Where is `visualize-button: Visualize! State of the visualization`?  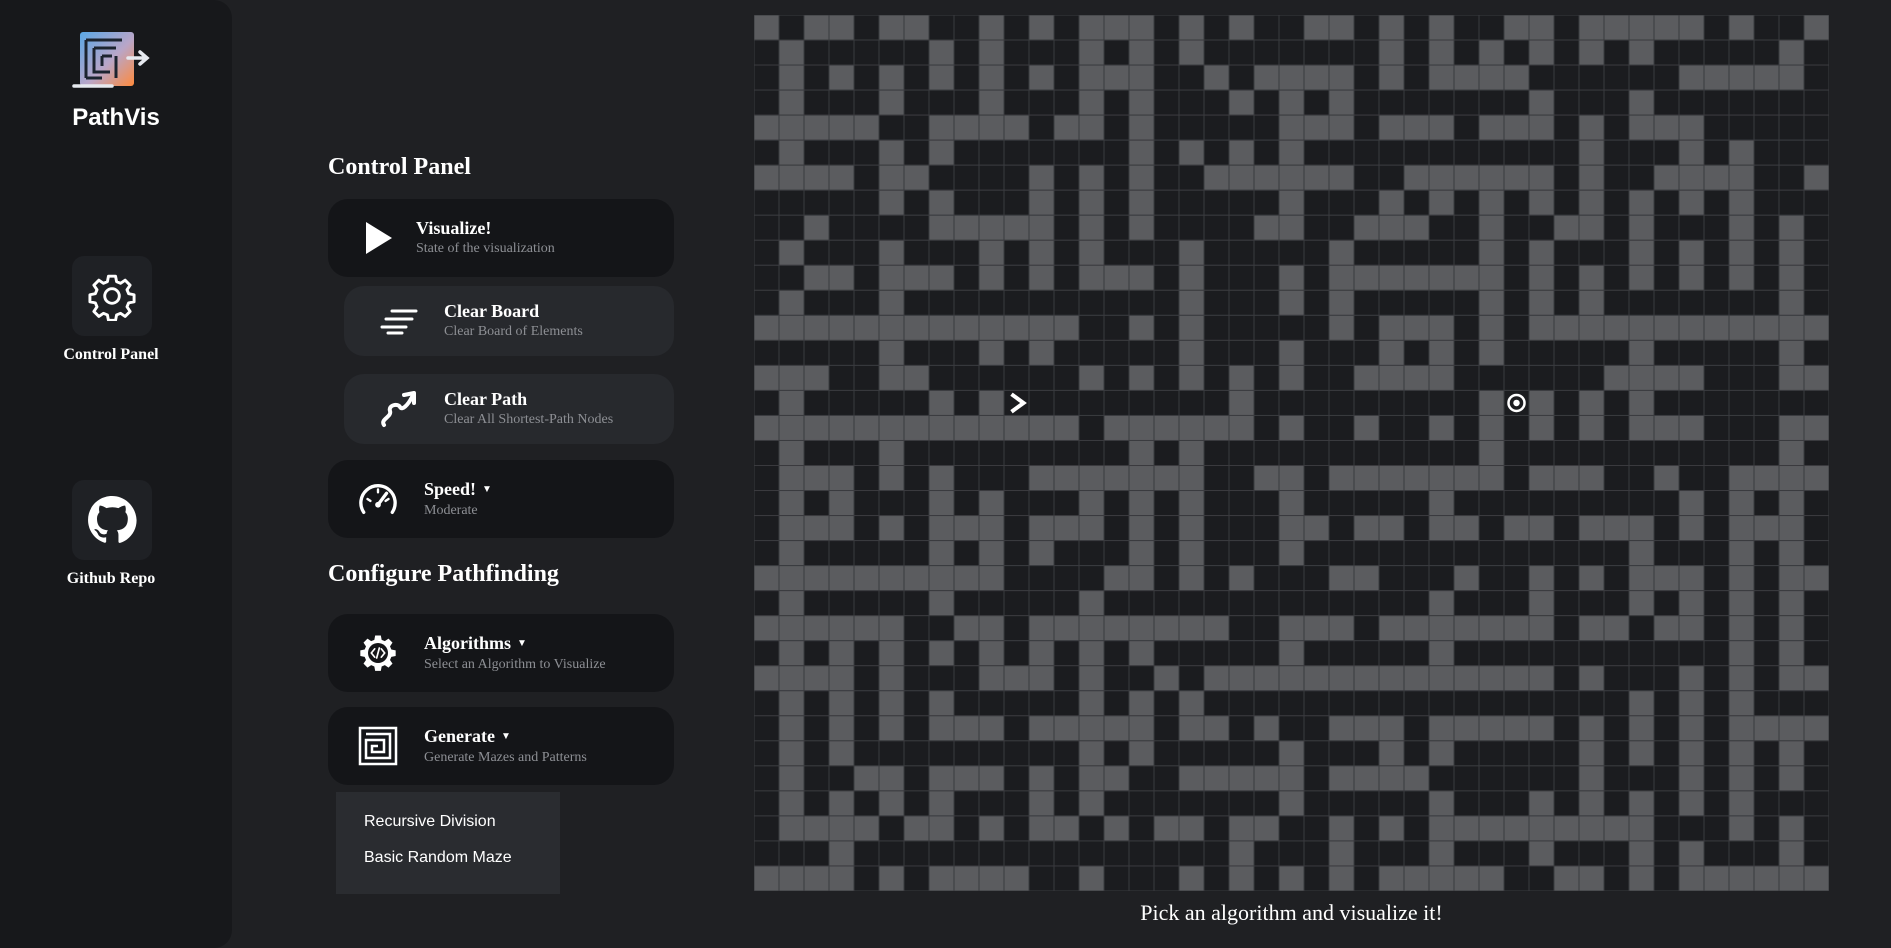 visualize-button: Visualize! State of the visualization is located at coordinates (501, 238).